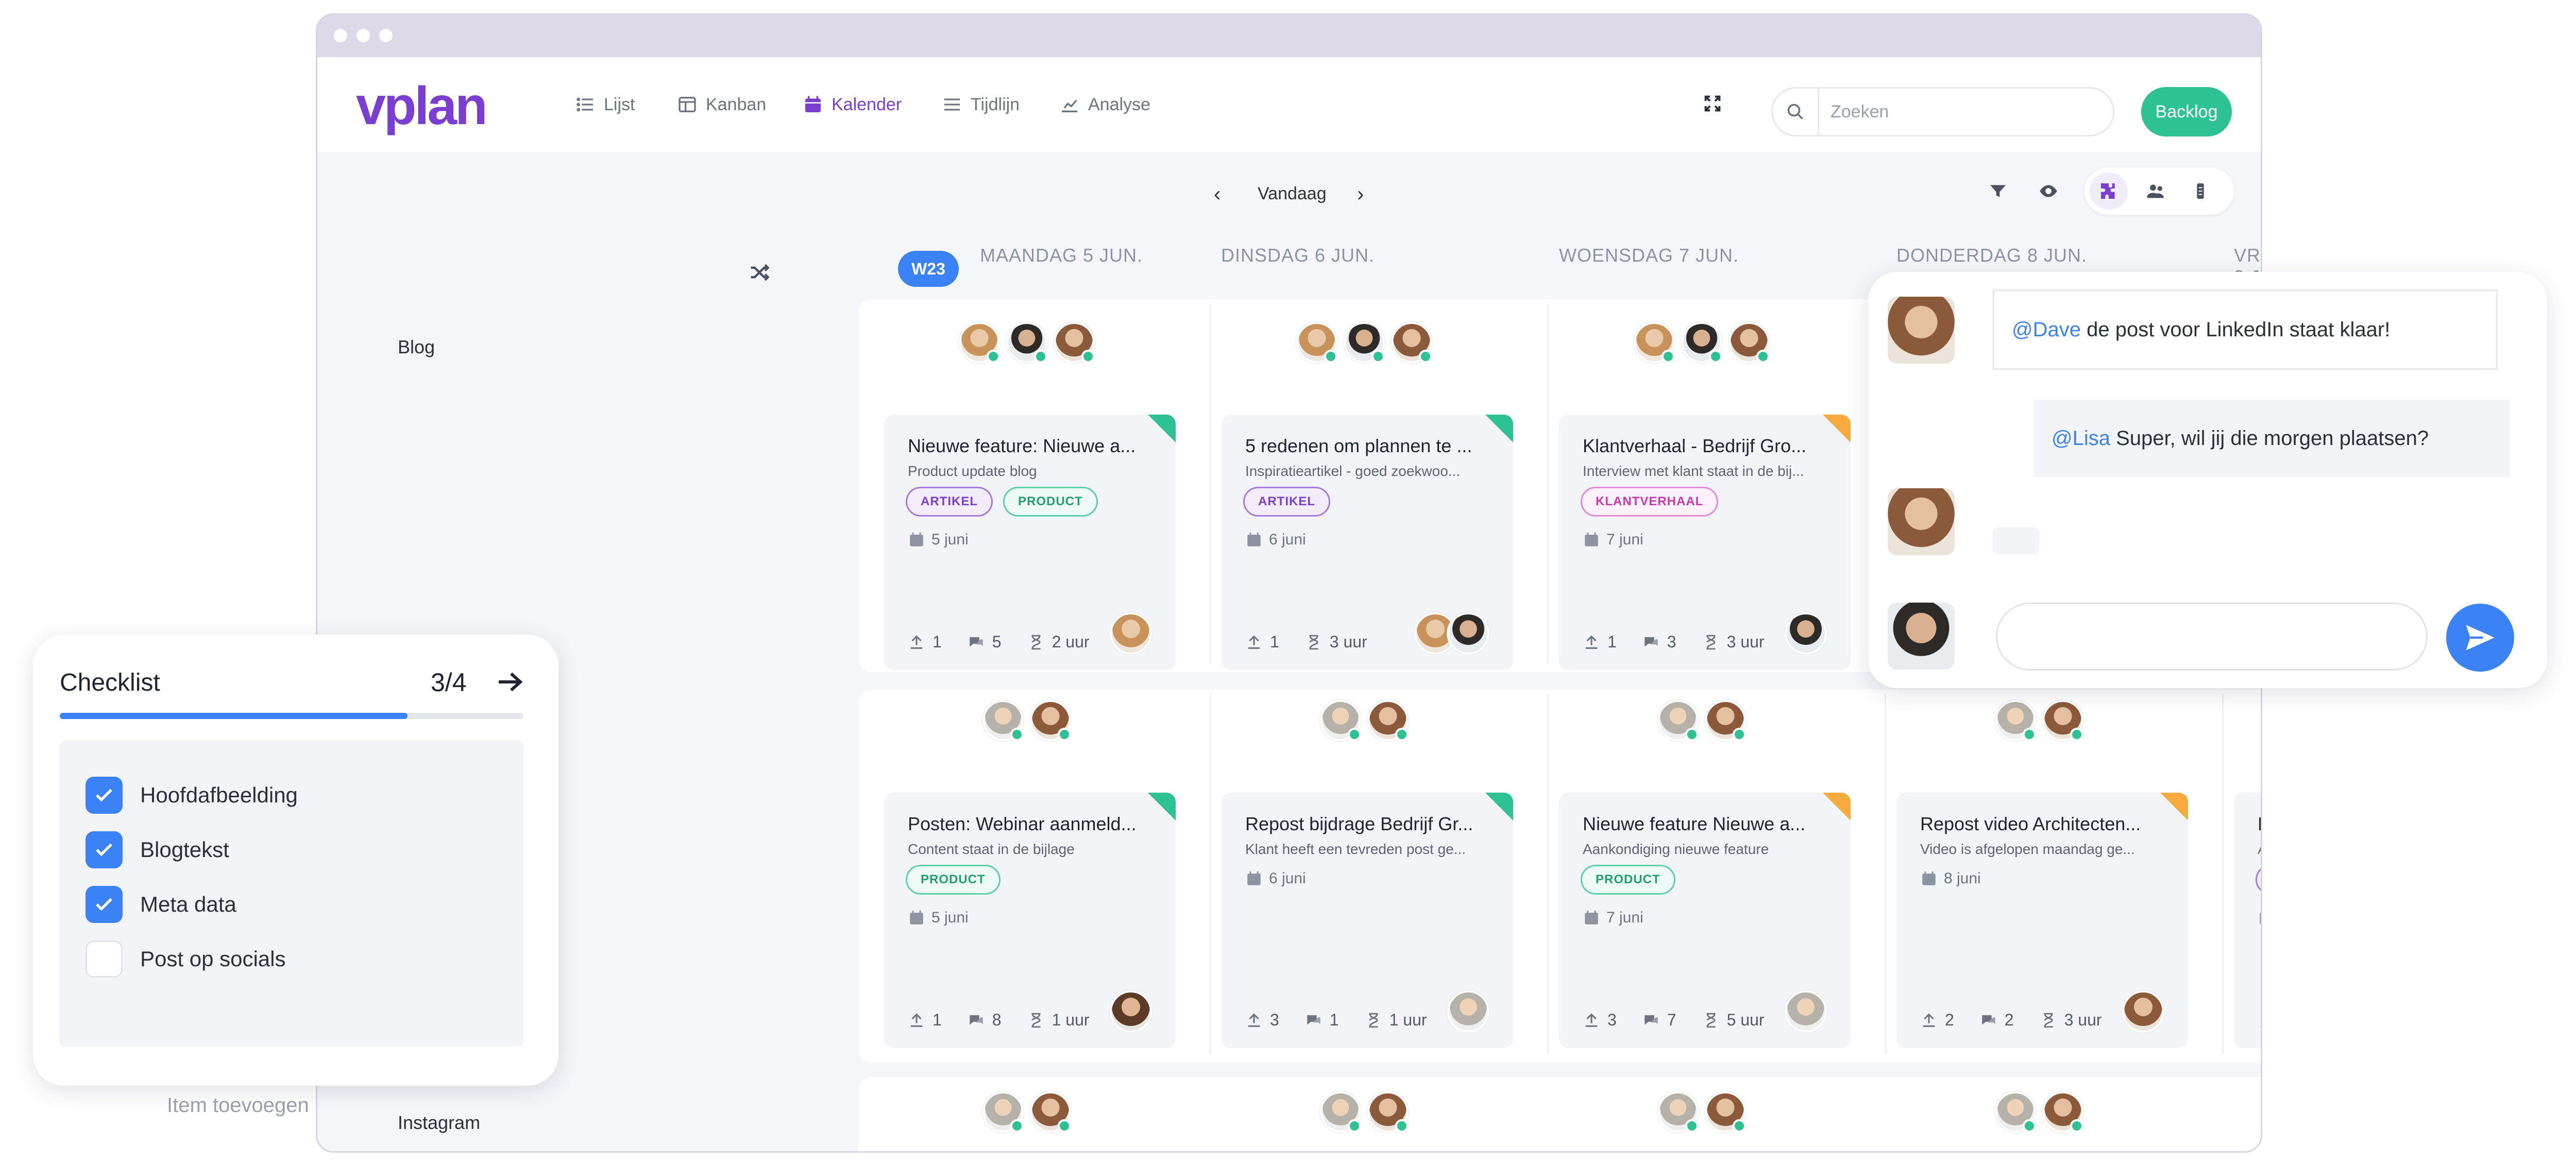  Describe the element at coordinates (1360, 194) in the screenshot. I see `next-week-arrow: ›` at that location.